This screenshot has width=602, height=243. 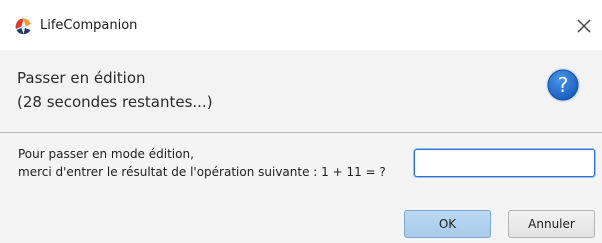 I want to click on countdown-text: (28 secondes restantes...), so click(x=115, y=102).